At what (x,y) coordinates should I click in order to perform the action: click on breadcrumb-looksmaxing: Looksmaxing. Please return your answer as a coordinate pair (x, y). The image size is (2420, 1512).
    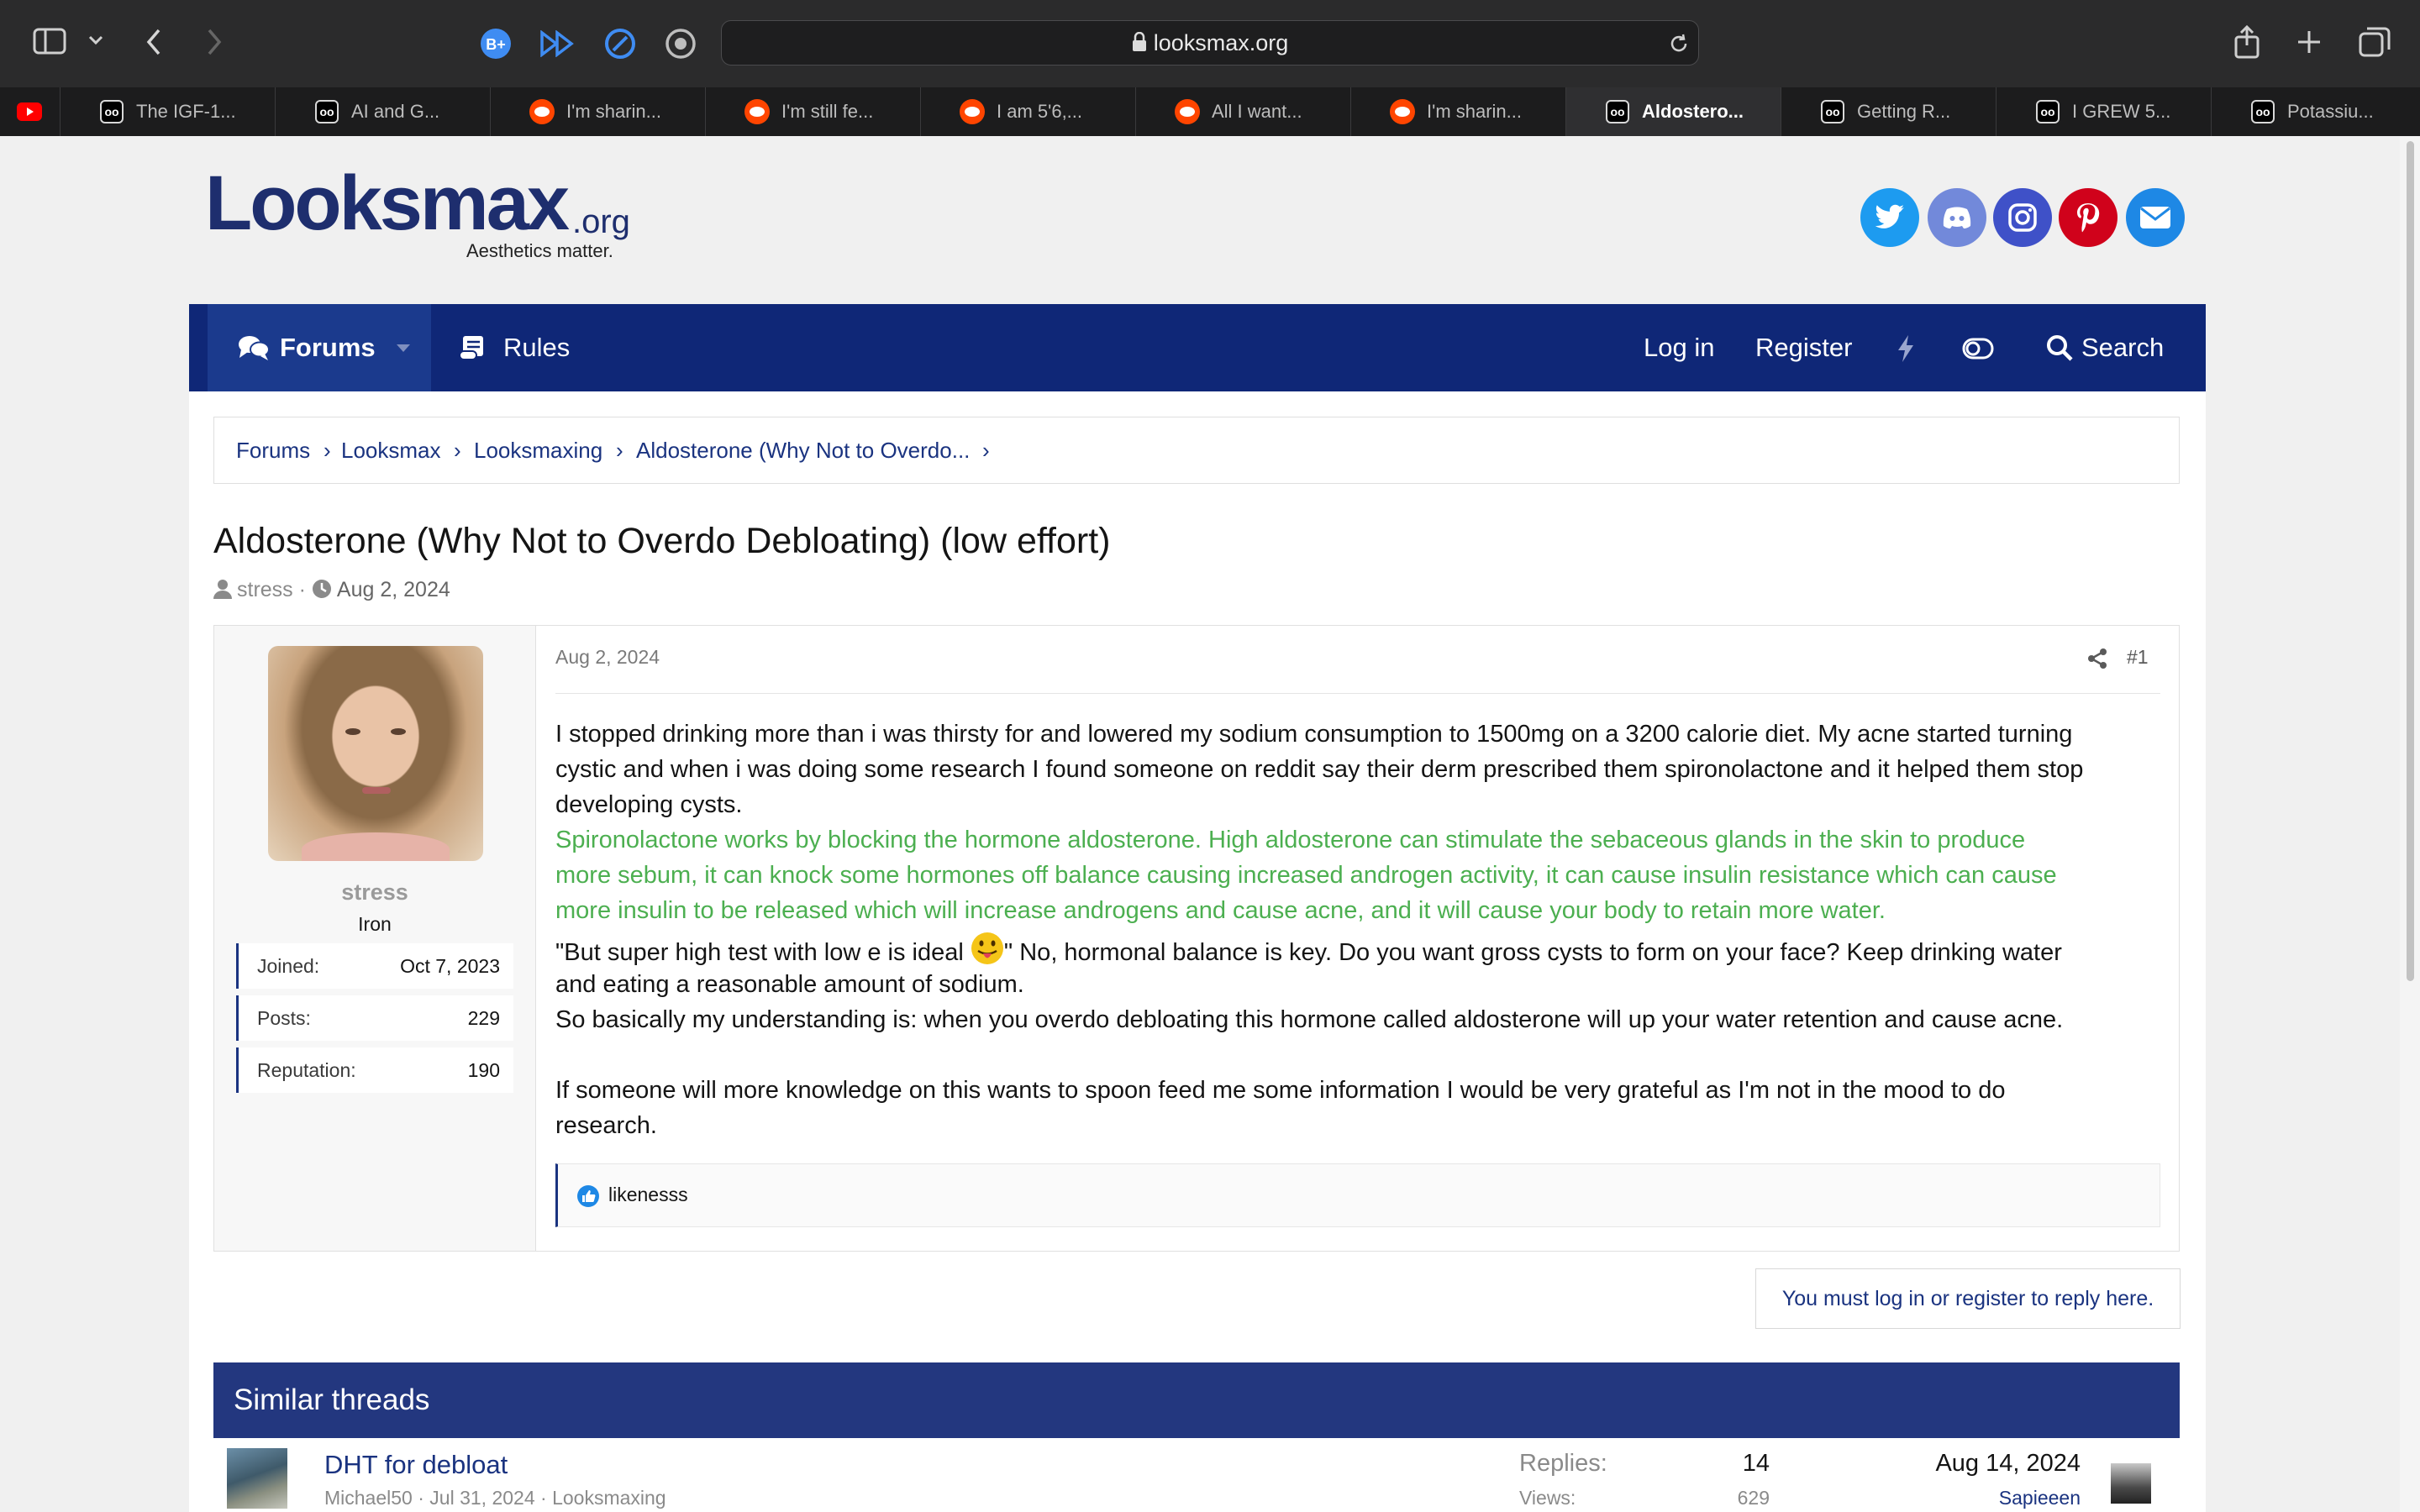
    Looking at the image, I should click on (538, 450).